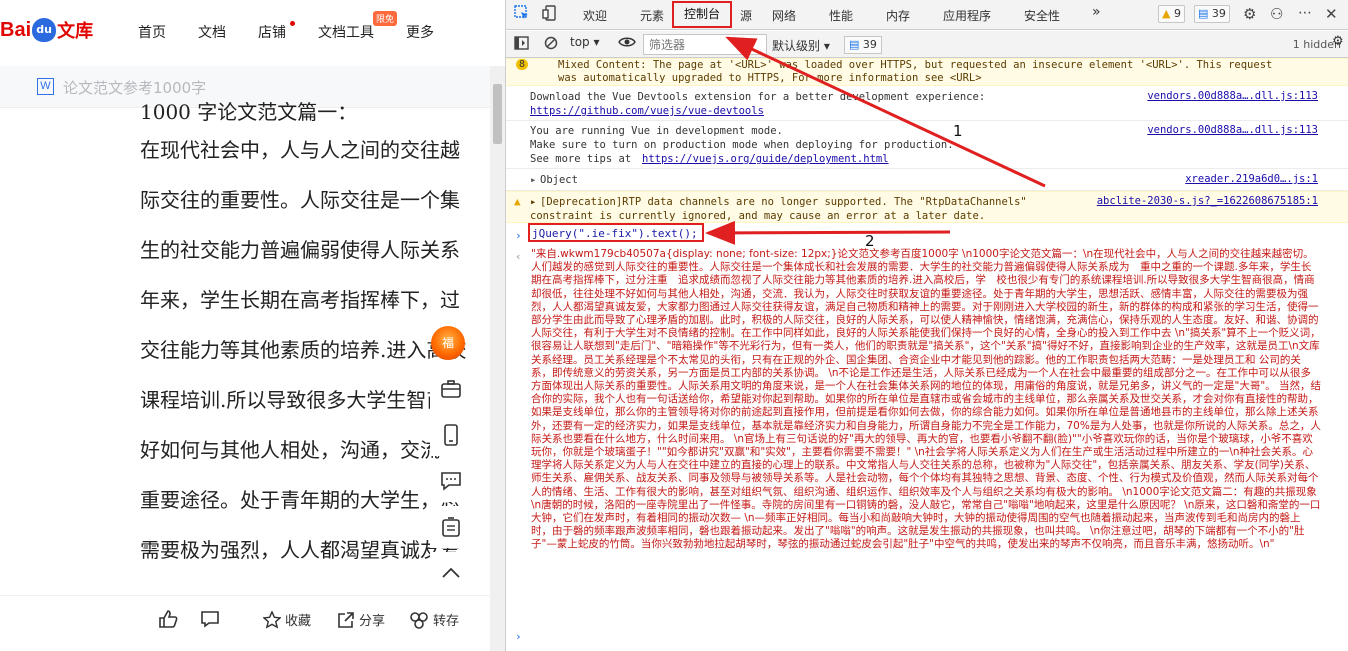 This screenshot has width=1348, height=651. Describe the element at coordinates (518, 636) in the screenshot. I see `console-input-prompt-icon: ›` at that location.